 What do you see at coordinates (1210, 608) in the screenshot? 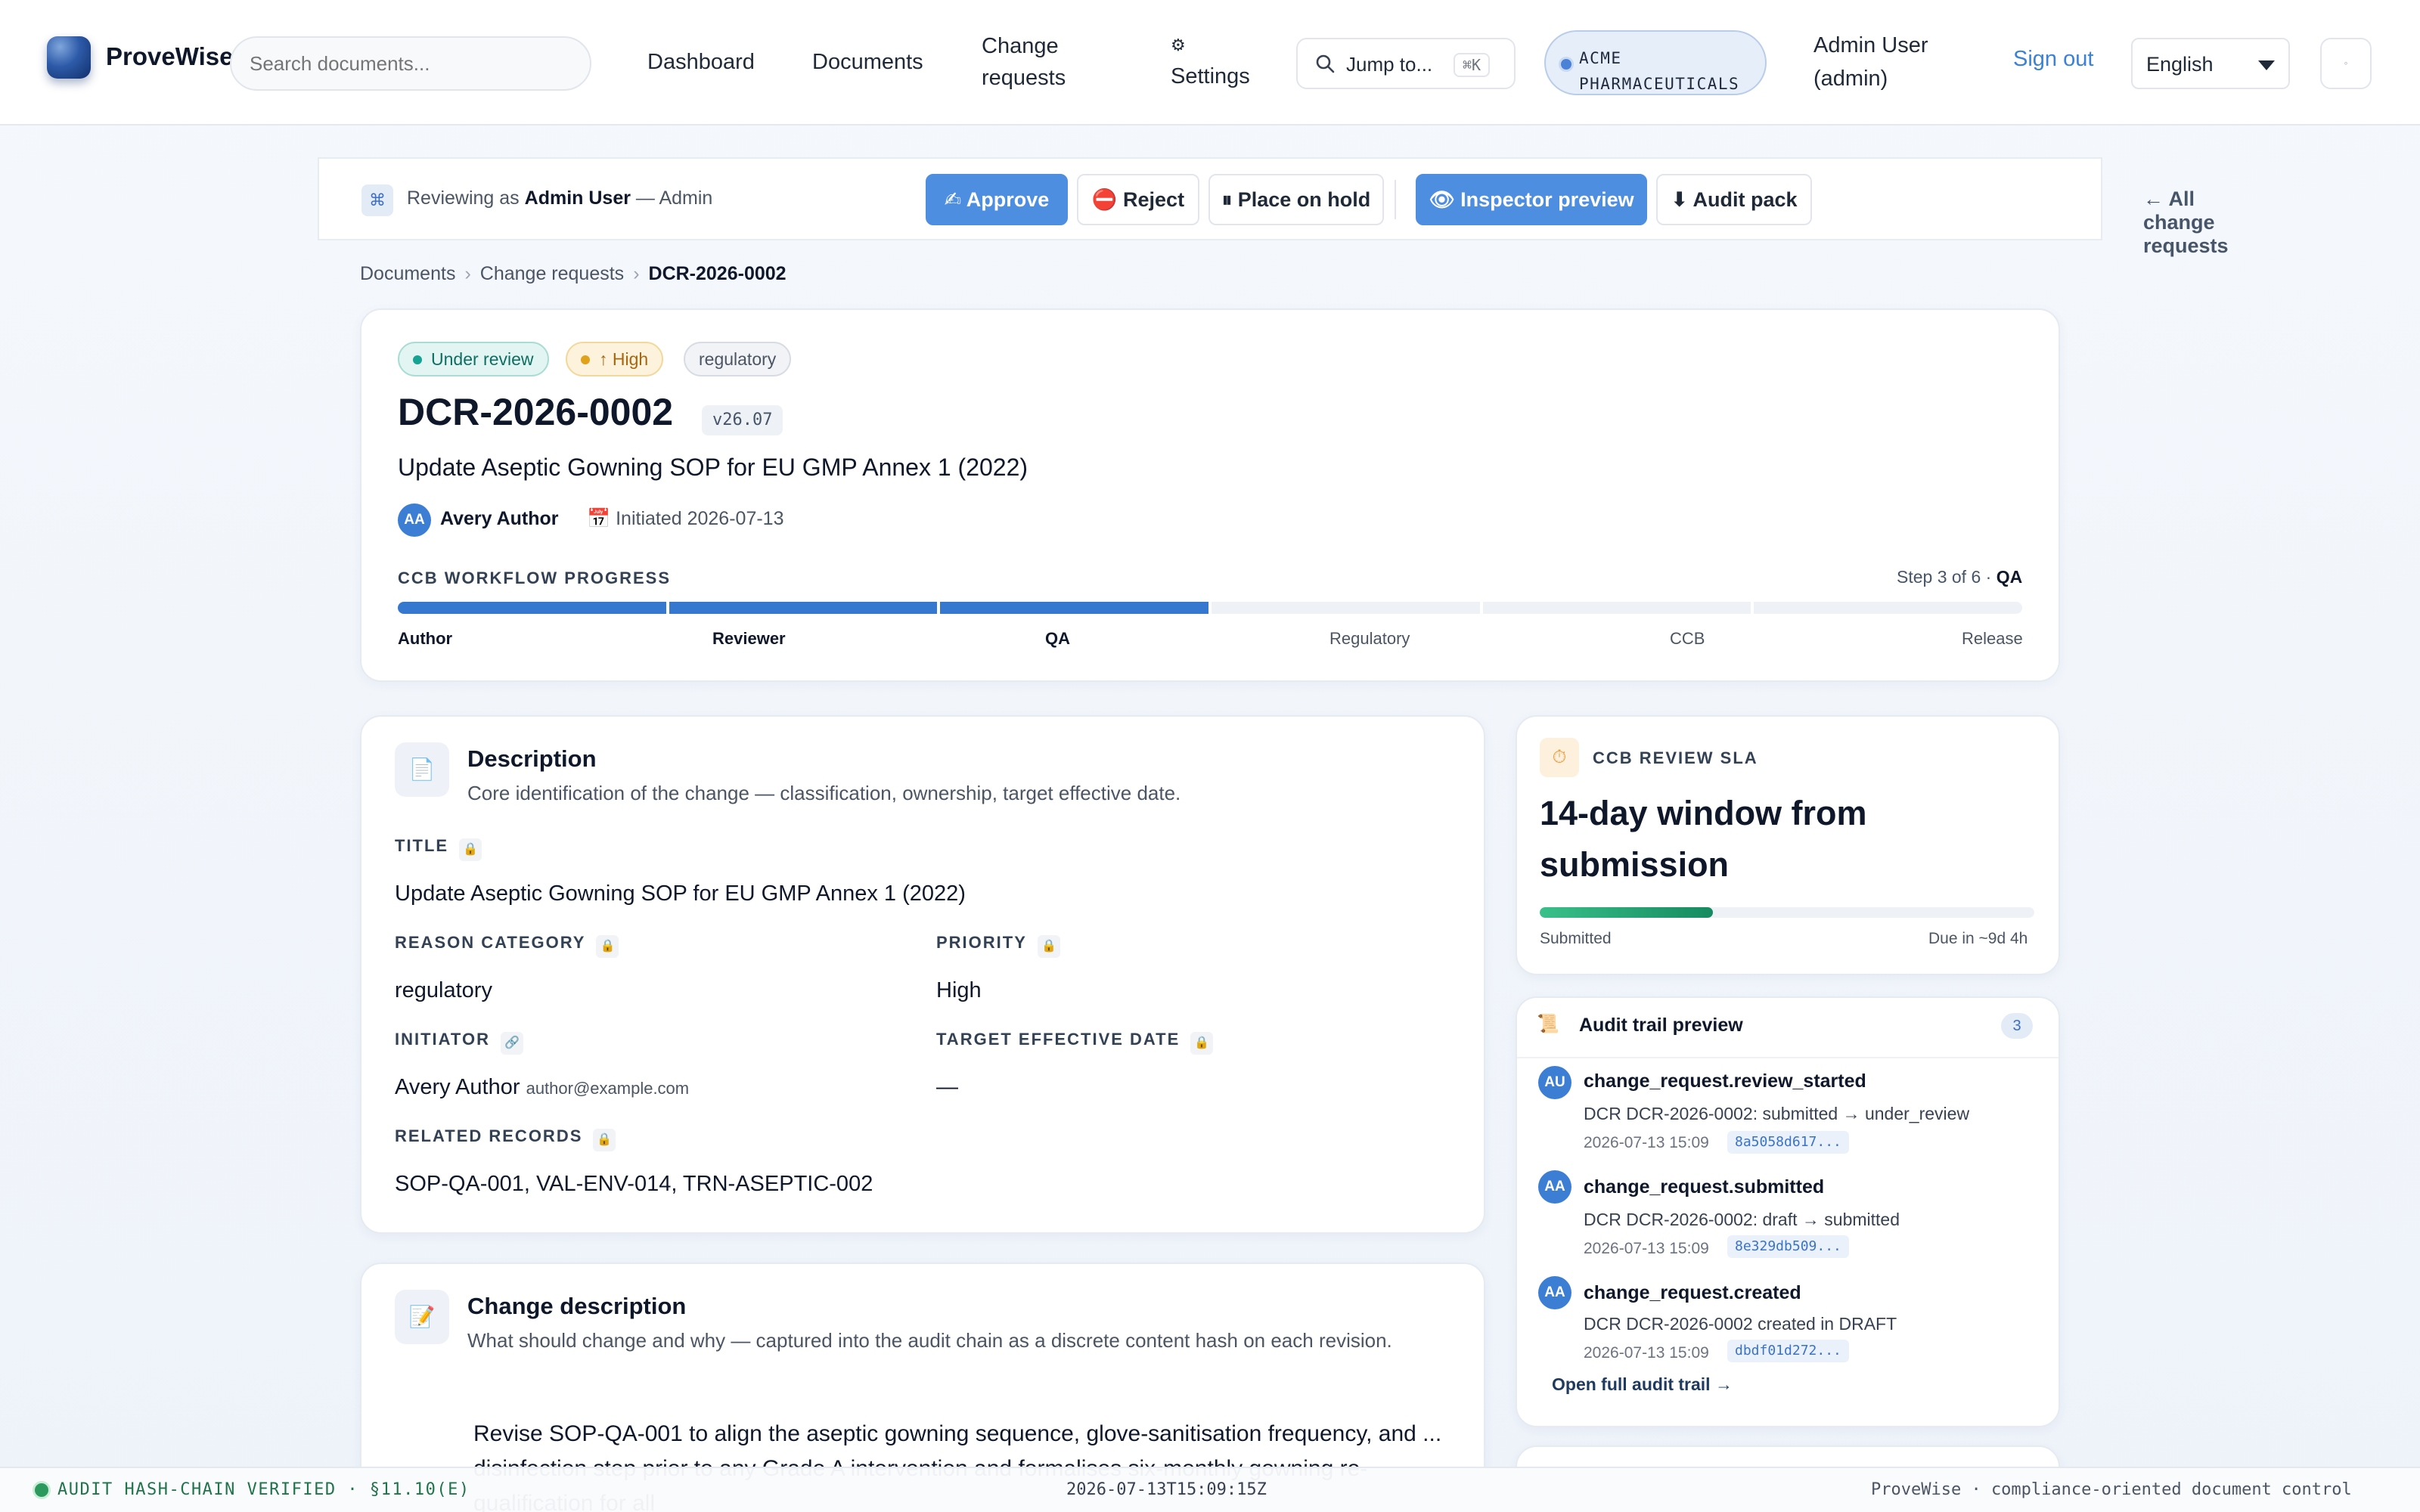
I see `workflow-progress-bar` at bounding box center [1210, 608].